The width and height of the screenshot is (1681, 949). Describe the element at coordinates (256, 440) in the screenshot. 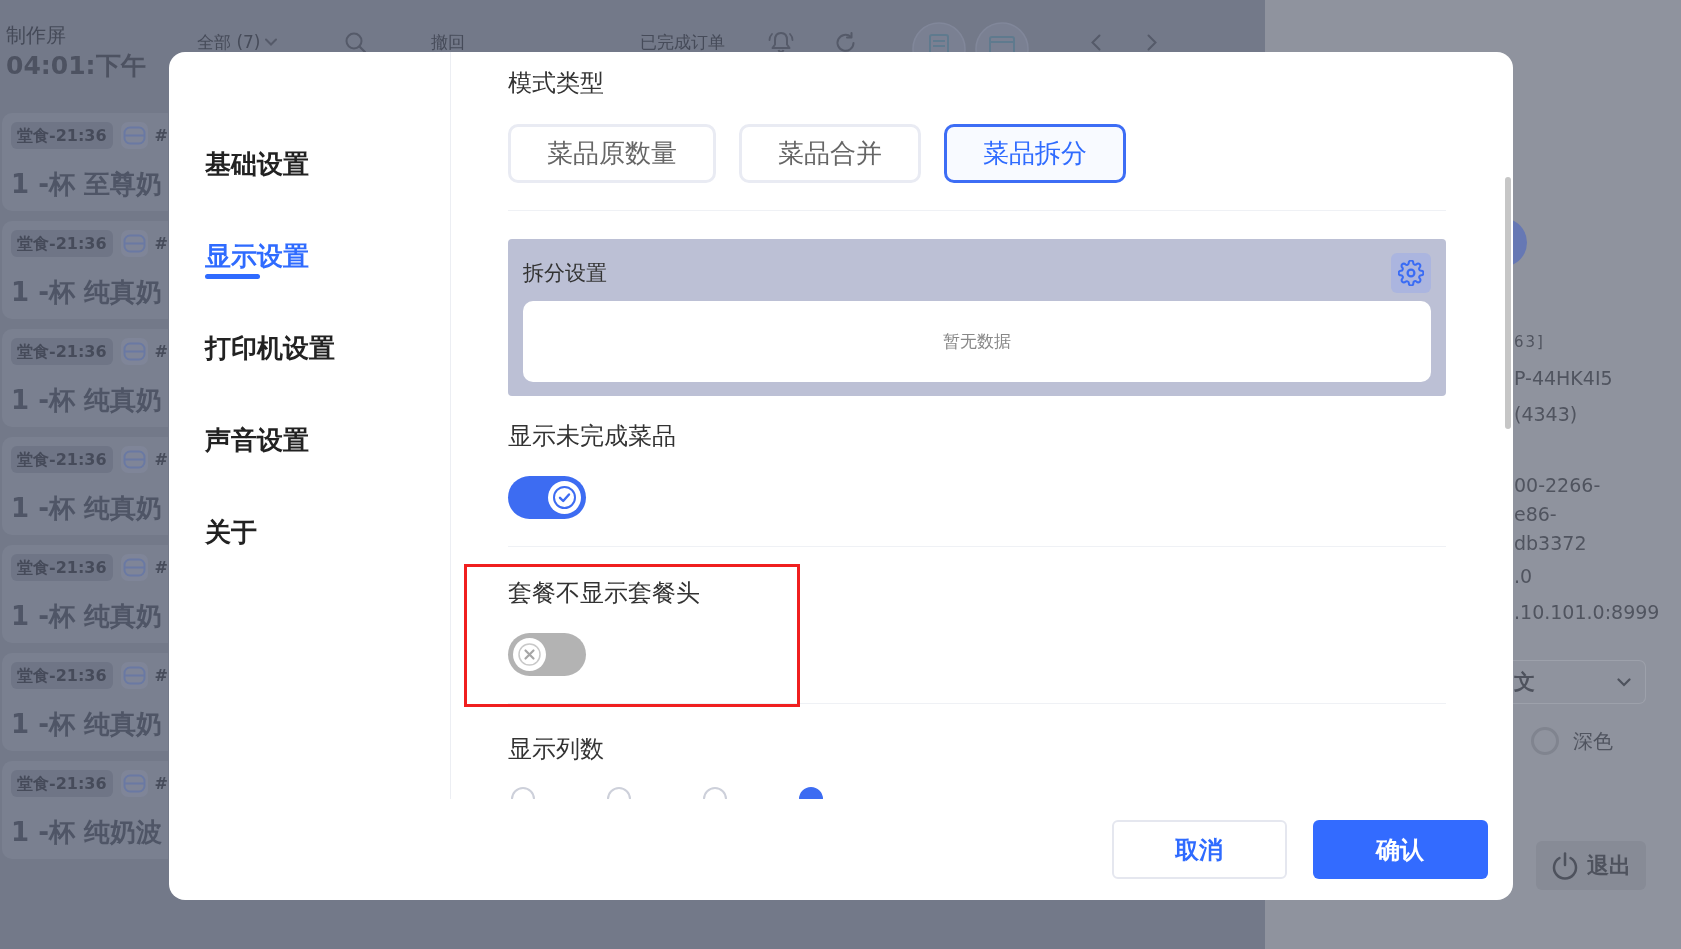

I see `nav-tab: 声音设置` at that location.